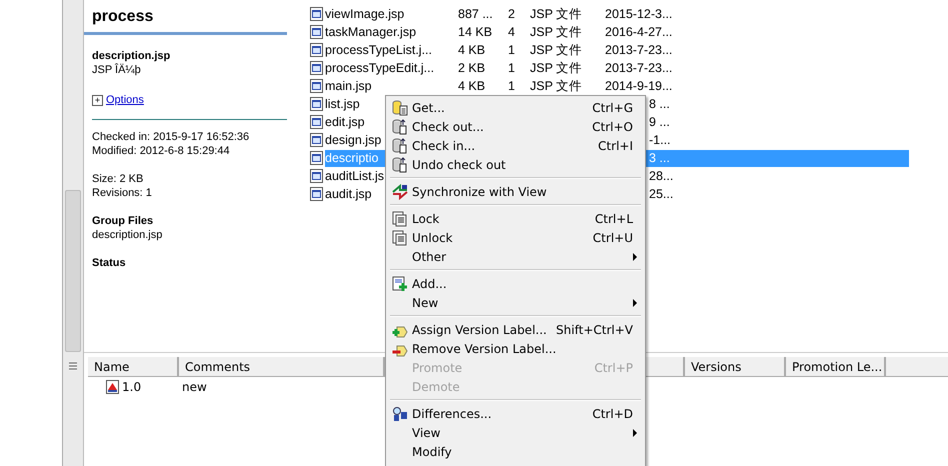  I want to click on size-cell: 14 KB, so click(475, 32).